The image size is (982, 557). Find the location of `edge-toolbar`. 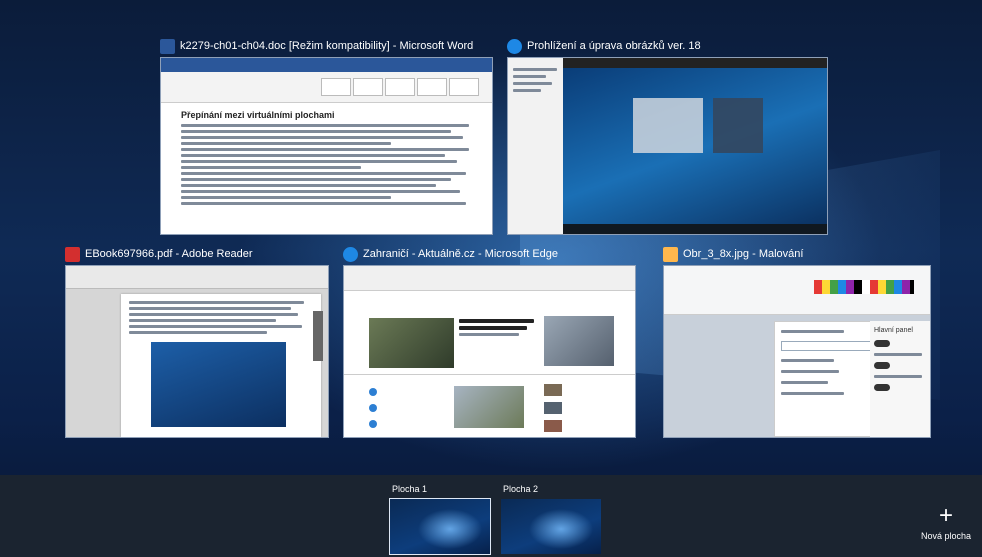

edge-toolbar is located at coordinates (489, 278).